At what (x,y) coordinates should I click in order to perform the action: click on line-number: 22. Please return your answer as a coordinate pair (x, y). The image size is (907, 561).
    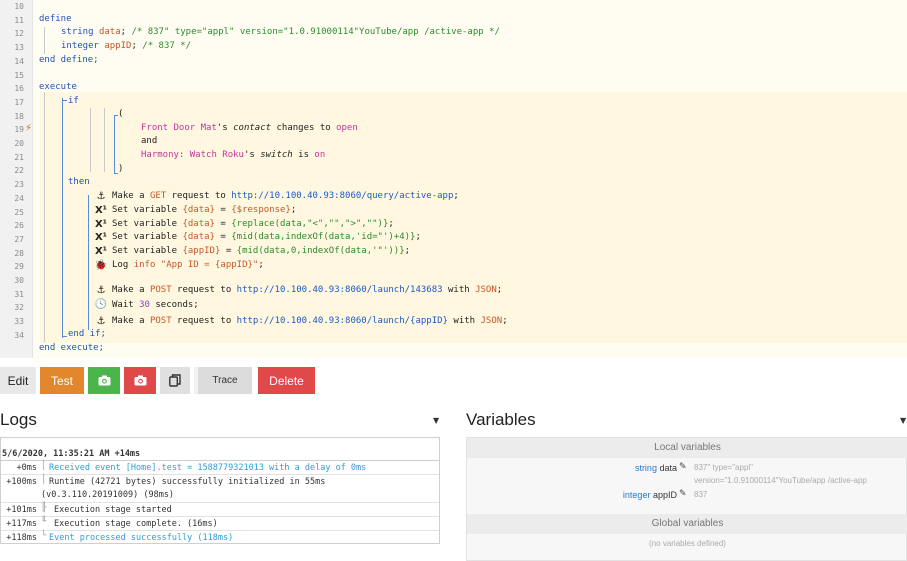
    Looking at the image, I should click on (19, 171).